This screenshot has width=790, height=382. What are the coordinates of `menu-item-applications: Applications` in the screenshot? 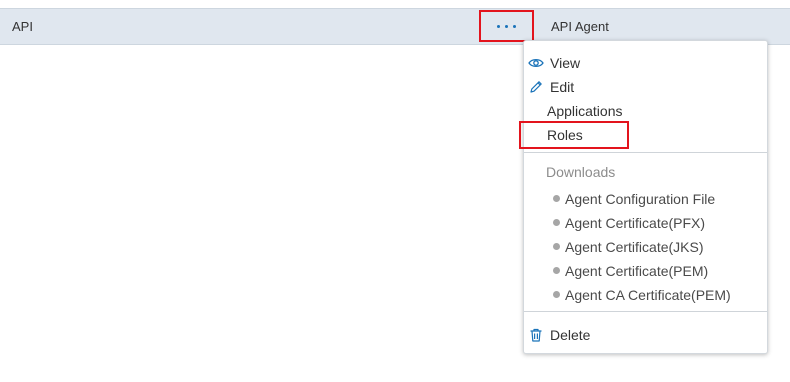 It's located at (585, 111).